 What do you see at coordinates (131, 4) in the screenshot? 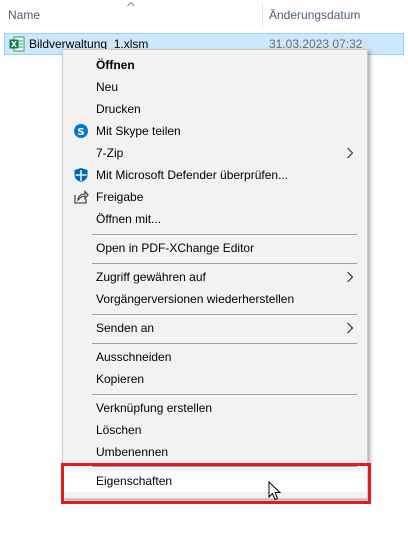
I see `sort-ascending-icon` at bounding box center [131, 4].